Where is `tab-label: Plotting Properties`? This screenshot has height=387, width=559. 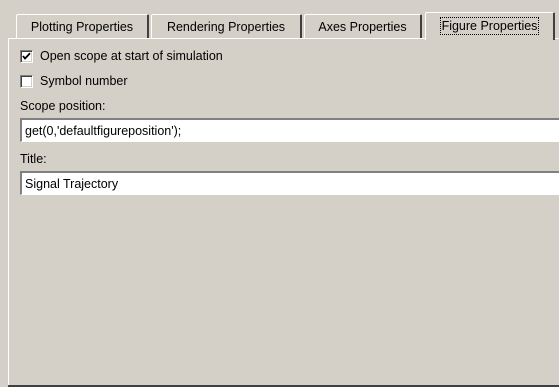
tab-label: Plotting Properties is located at coordinates (82, 26).